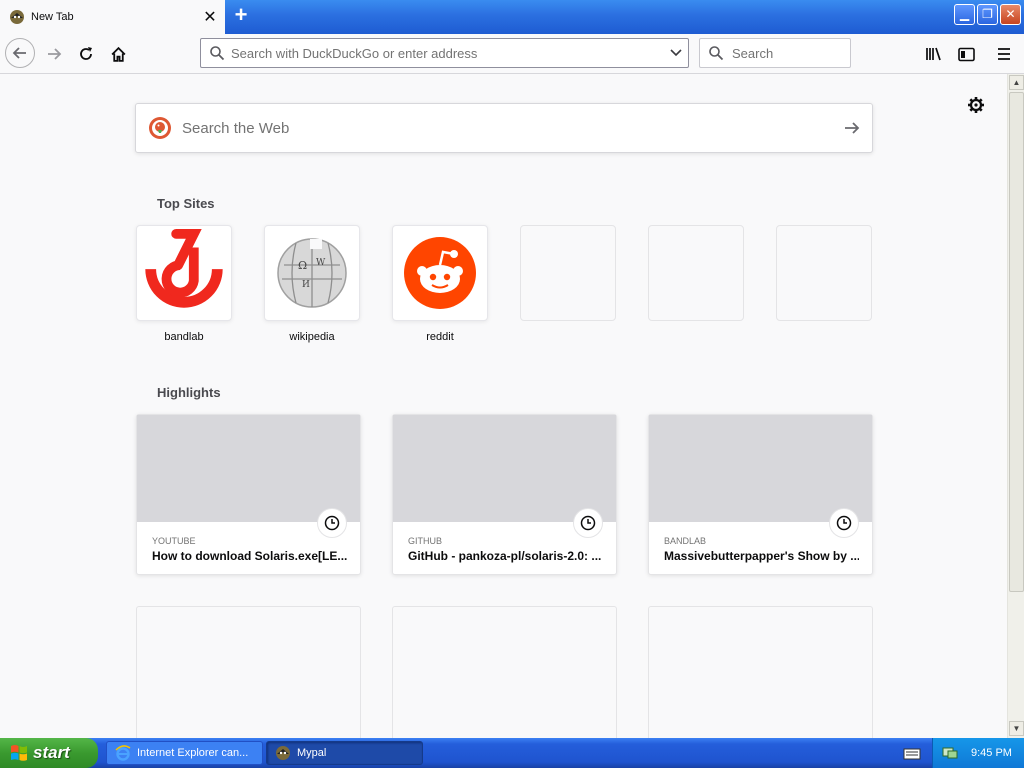 Image resolution: width=1024 pixels, height=768 pixels. I want to click on windows-logo-icon, so click(19, 753).